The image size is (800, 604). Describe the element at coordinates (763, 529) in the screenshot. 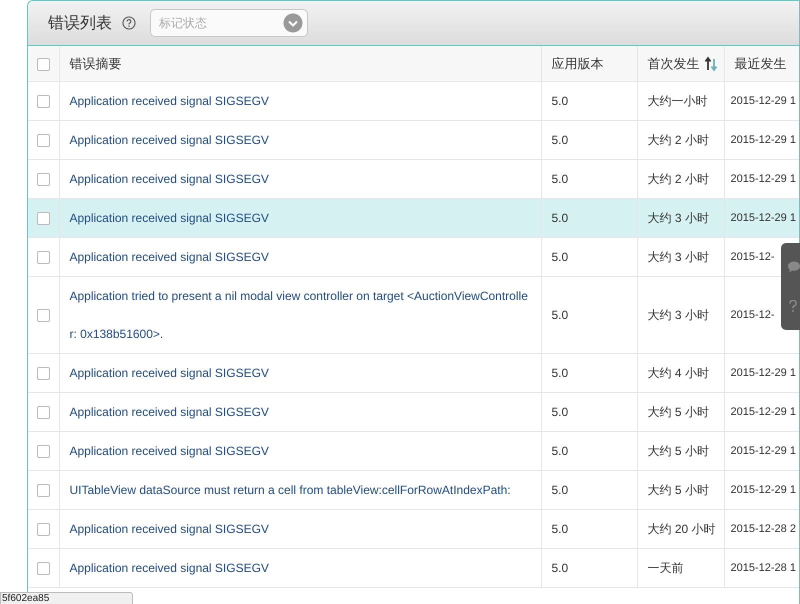

I see `last-occurrence-cell: 2015-12-28 2` at that location.